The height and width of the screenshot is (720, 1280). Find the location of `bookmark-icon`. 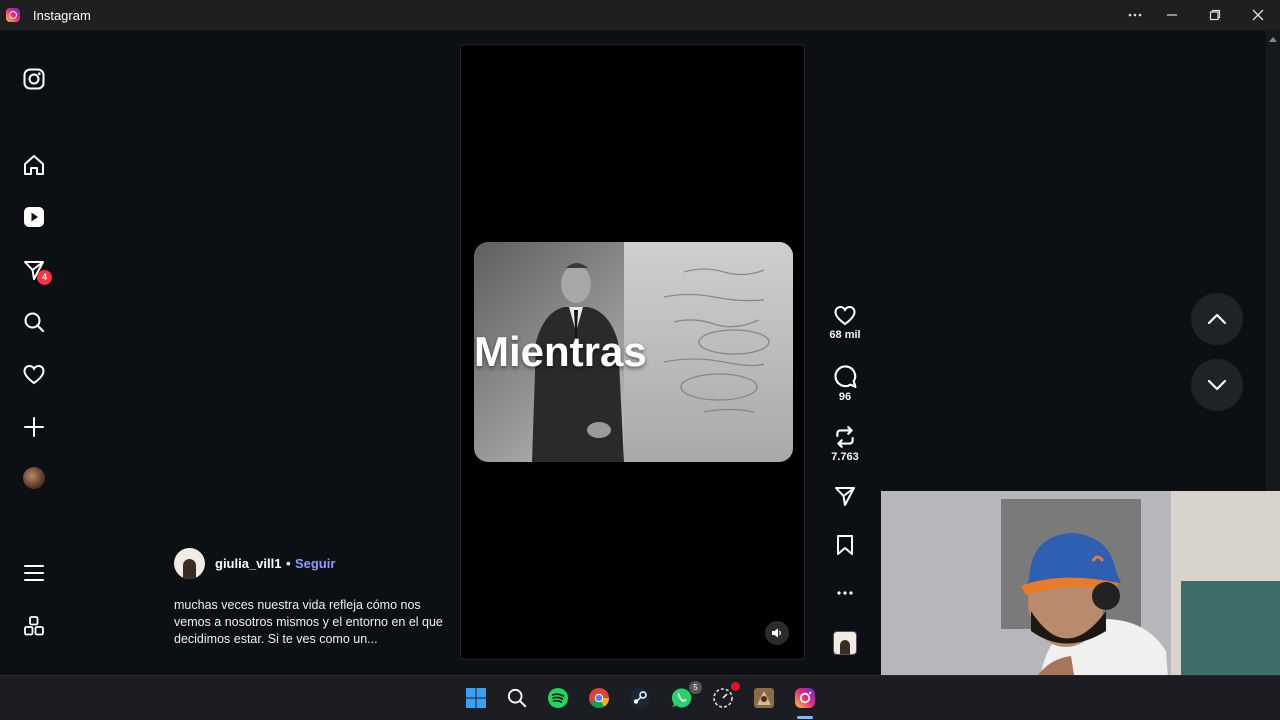

bookmark-icon is located at coordinates (845, 545).